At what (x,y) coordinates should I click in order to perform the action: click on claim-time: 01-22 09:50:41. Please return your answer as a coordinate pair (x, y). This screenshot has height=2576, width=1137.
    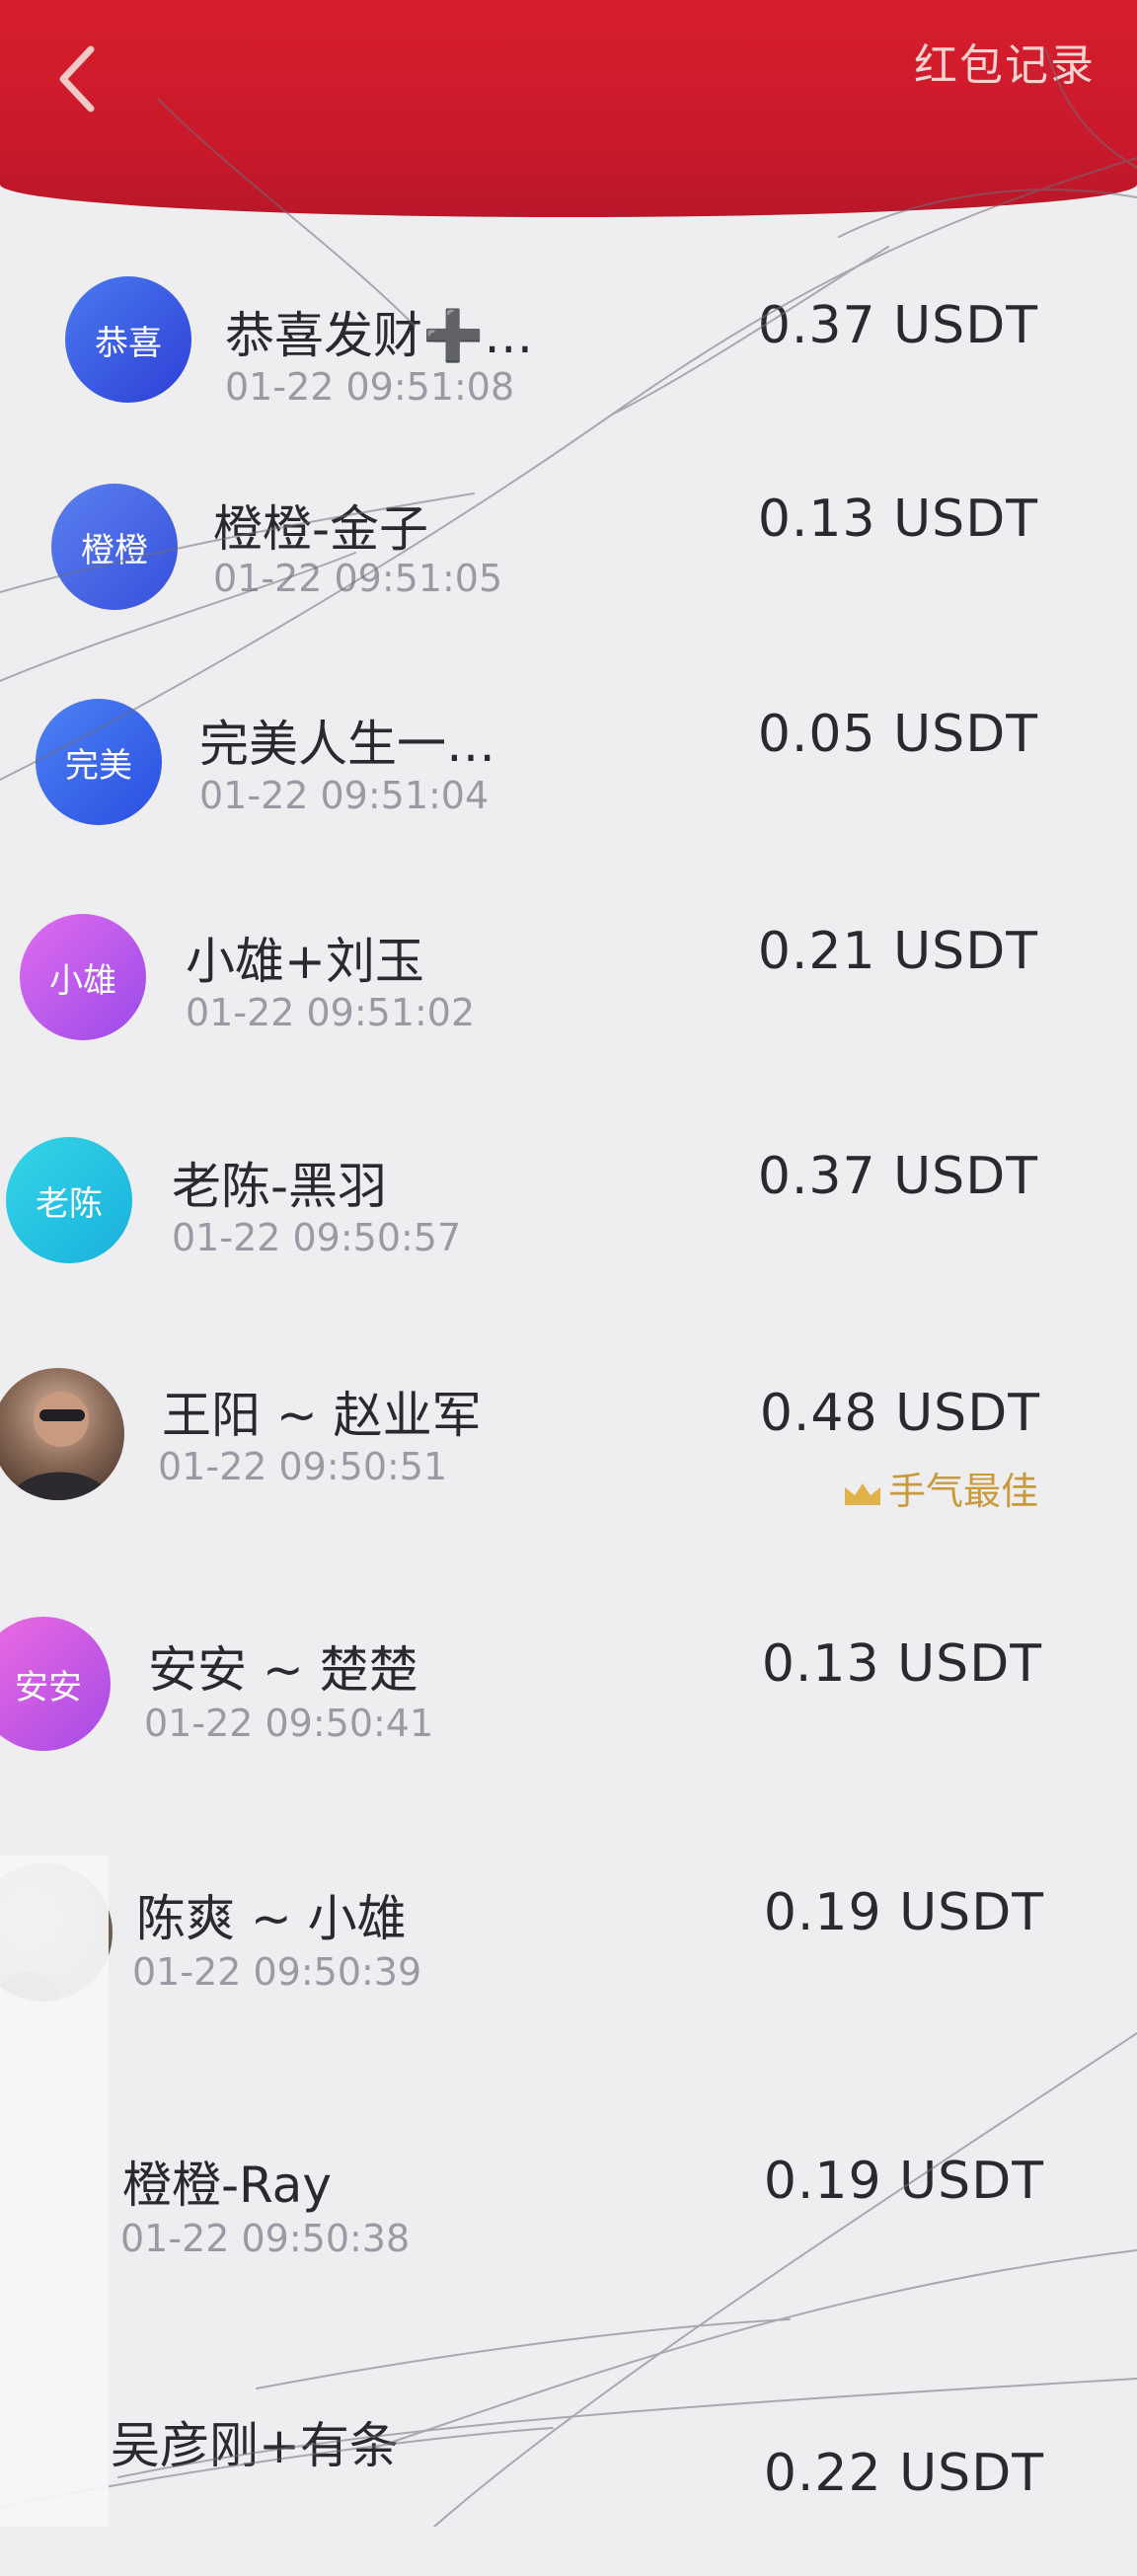
    Looking at the image, I should click on (289, 1723).